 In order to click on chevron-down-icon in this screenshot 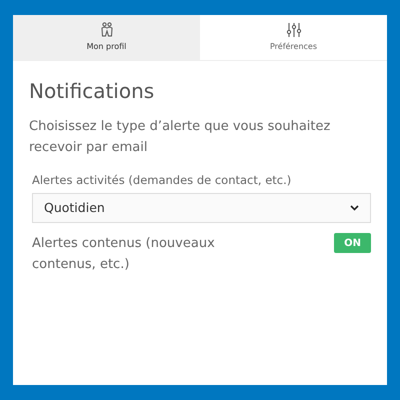, I will do `click(354, 208)`.